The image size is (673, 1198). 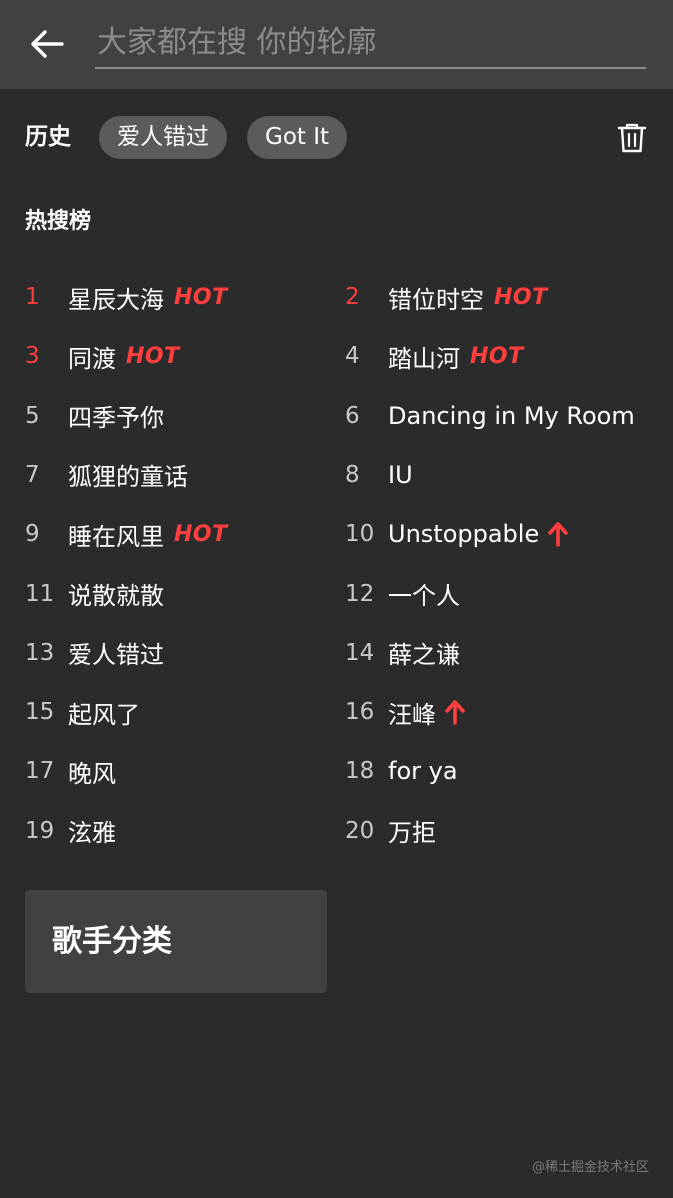 What do you see at coordinates (176, 941) in the screenshot?
I see `singer-category-card: 歌手分类` at bounding box center [176, 941].